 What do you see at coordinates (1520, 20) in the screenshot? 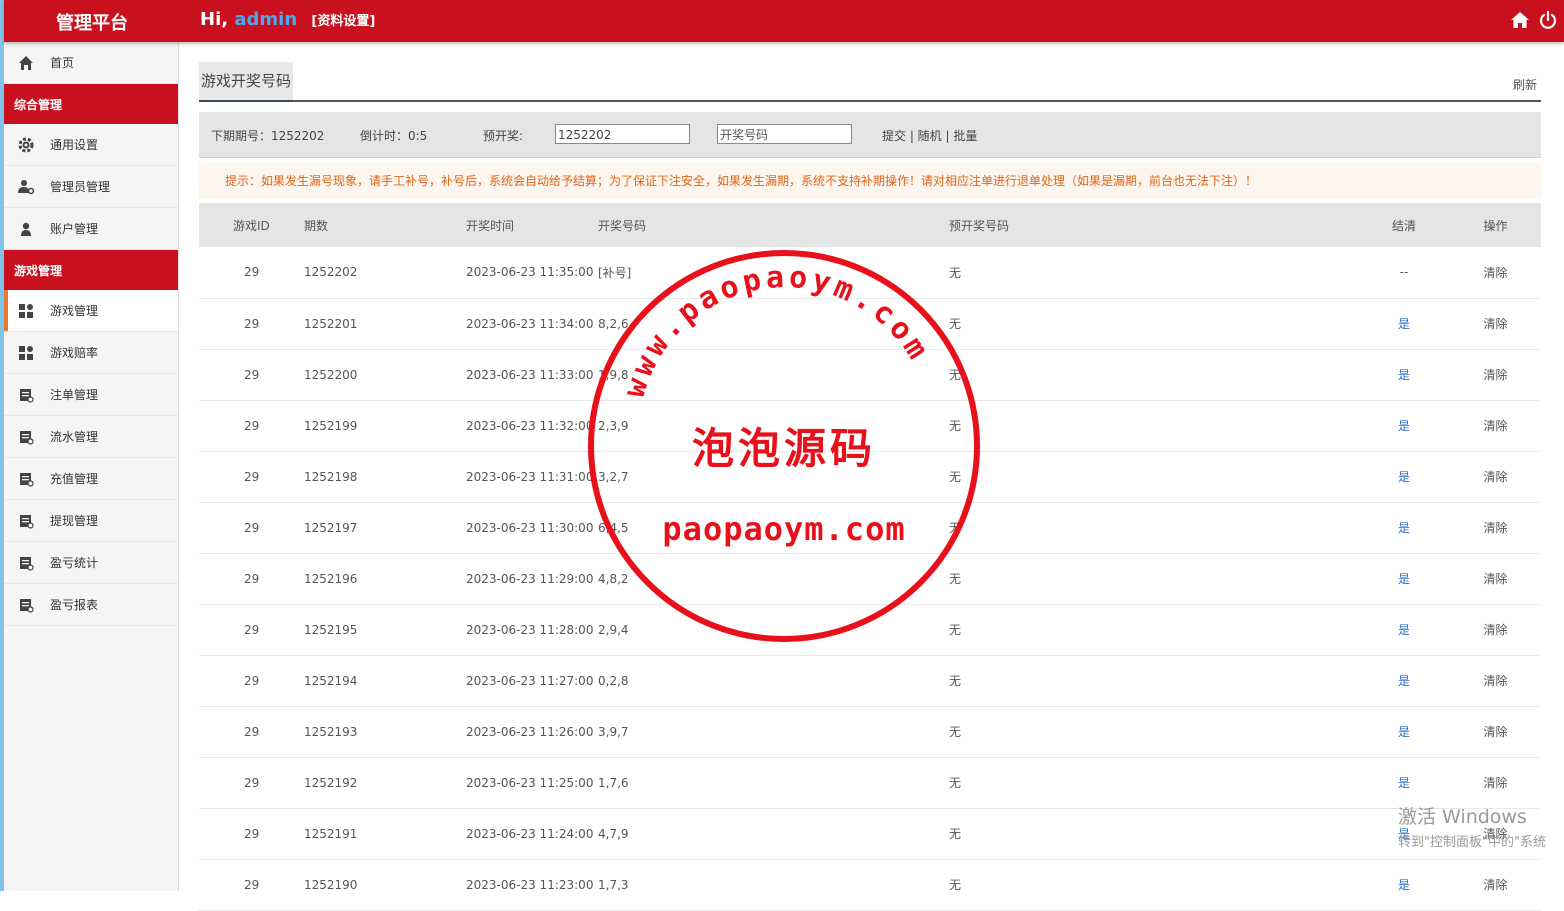
I see `home-icon` at bounding box center [1520, 20].